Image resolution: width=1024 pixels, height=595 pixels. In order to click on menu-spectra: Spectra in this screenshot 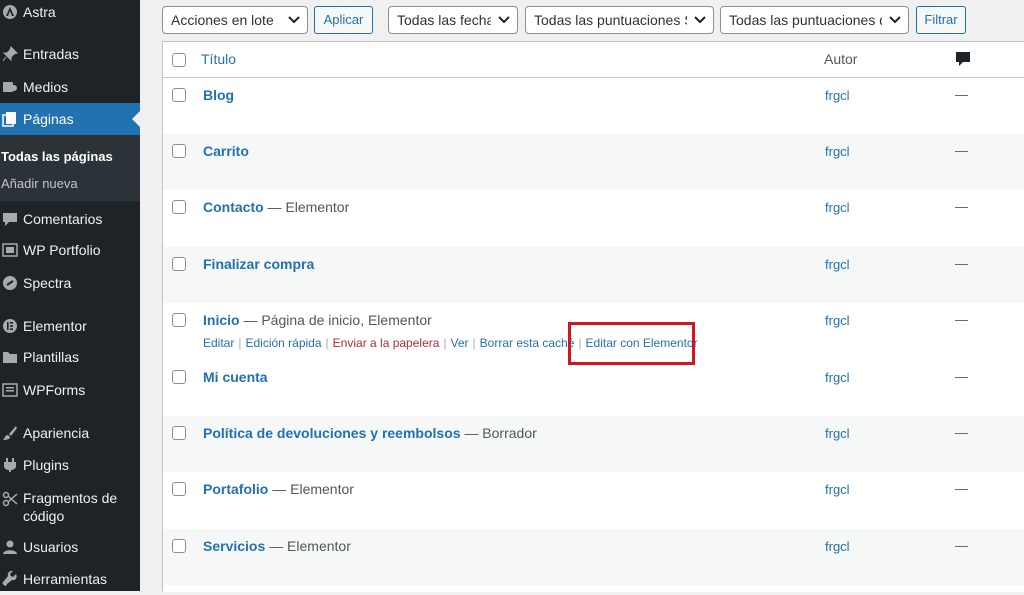, I will do `click(70, 283)`.